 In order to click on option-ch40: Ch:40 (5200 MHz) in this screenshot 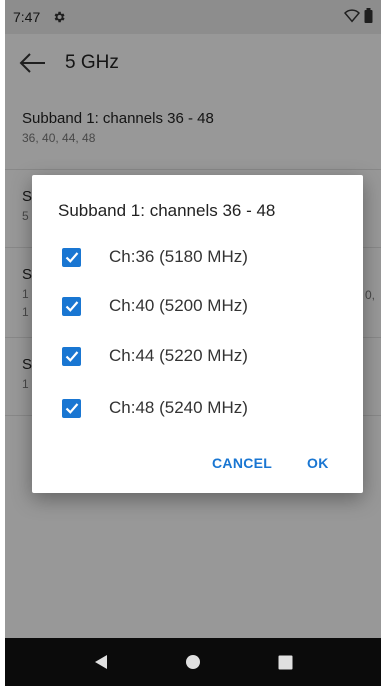, I will do `click(197, 306)`.